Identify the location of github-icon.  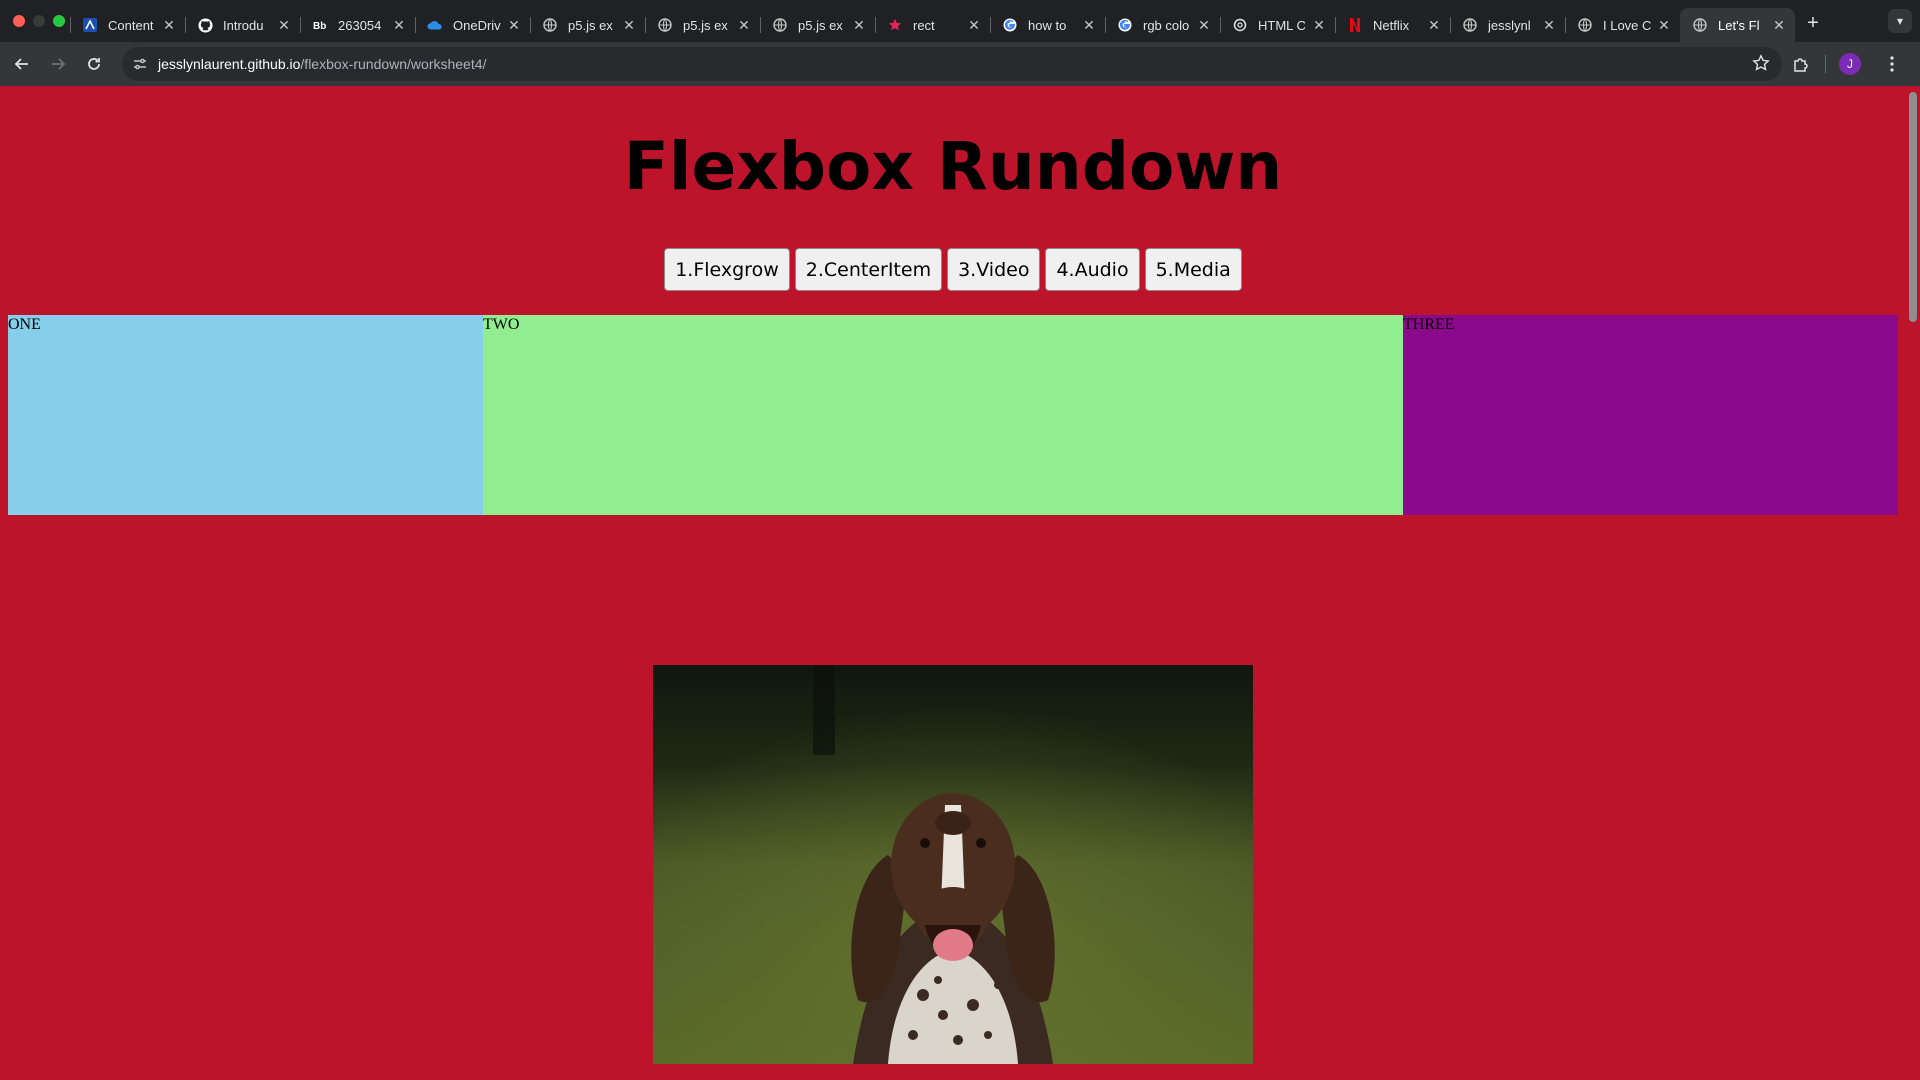
(205, 25).